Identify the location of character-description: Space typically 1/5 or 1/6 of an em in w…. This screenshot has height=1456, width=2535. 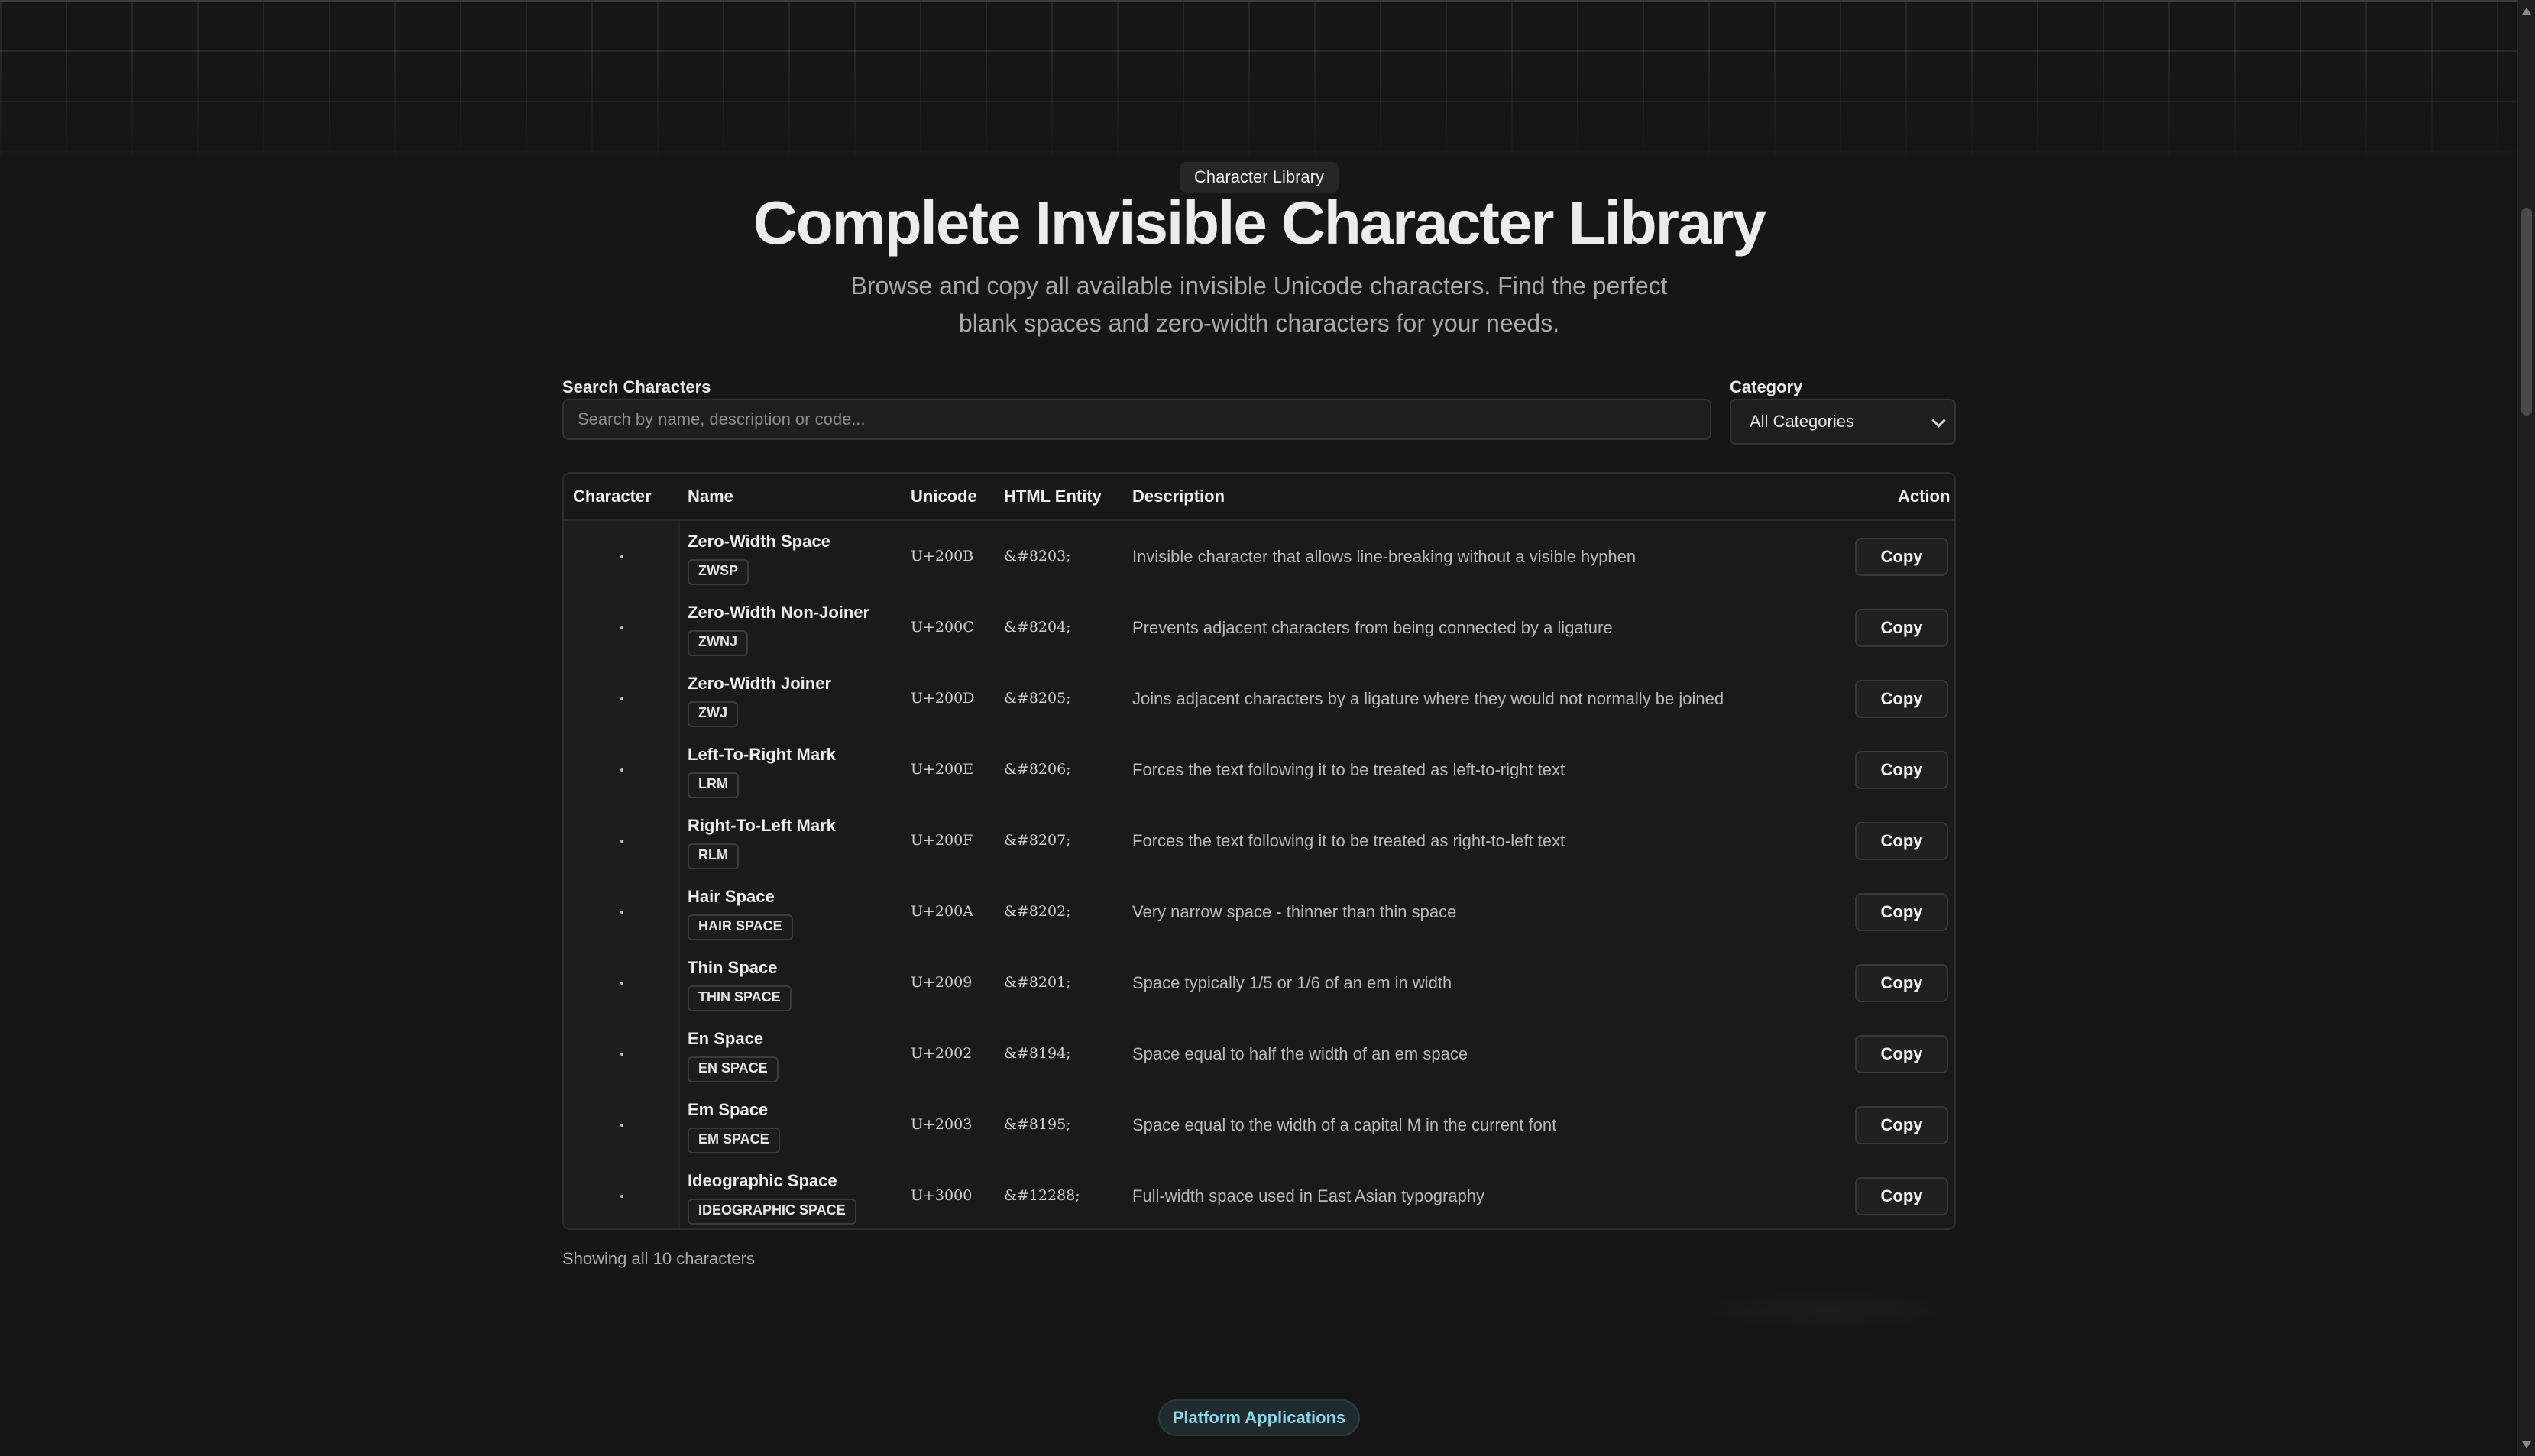
(1292, 982).